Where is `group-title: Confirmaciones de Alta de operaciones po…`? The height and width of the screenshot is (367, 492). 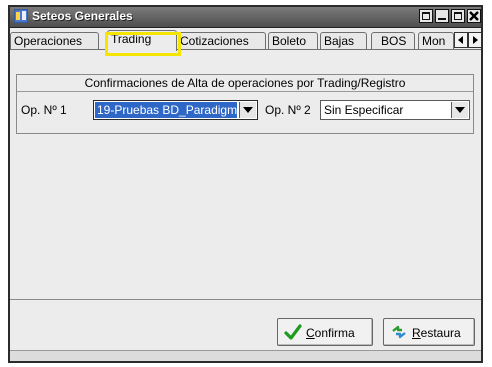
group-title: Confirmaciones de Alta de operaciones po… is located at coordinates (245, 83).